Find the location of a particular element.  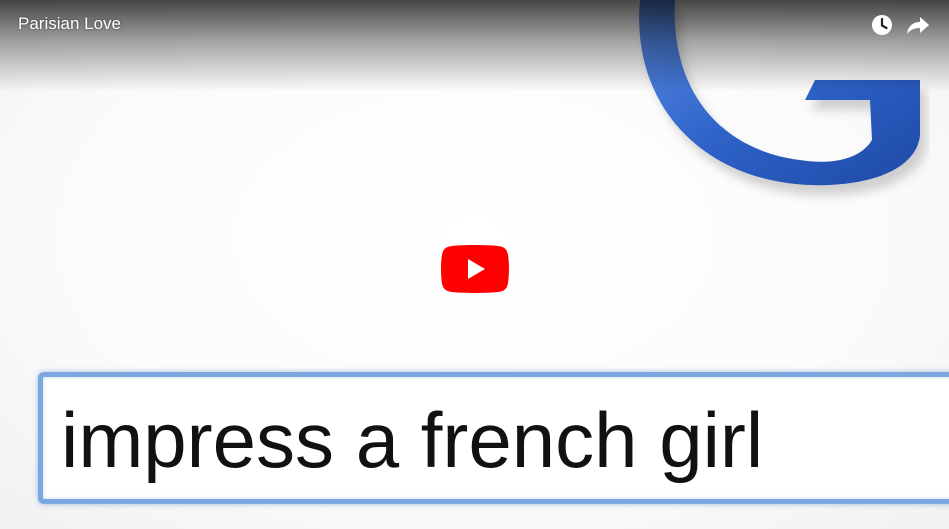

share-arrow-icon is located at coordinates (918, 25).